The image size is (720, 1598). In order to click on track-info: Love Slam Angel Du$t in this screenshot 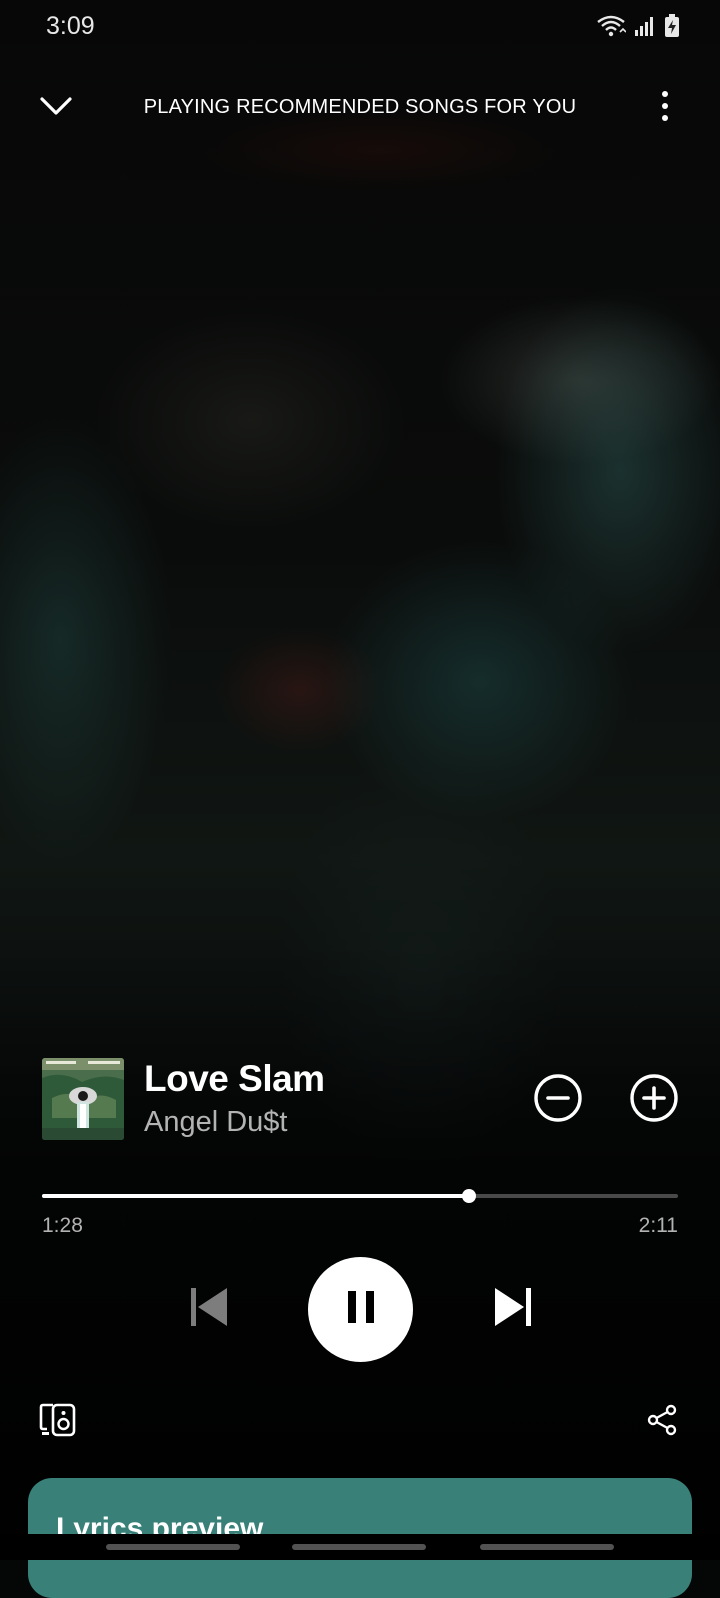, I will do `click(361, 1100)`.